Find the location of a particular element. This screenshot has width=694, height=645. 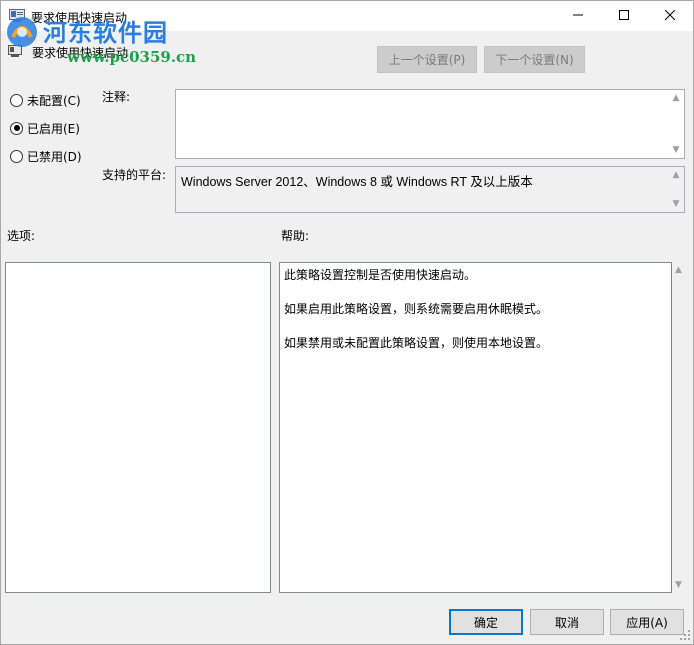

radio-enabled: 已启用(E) is located at coordinates (45, 128).